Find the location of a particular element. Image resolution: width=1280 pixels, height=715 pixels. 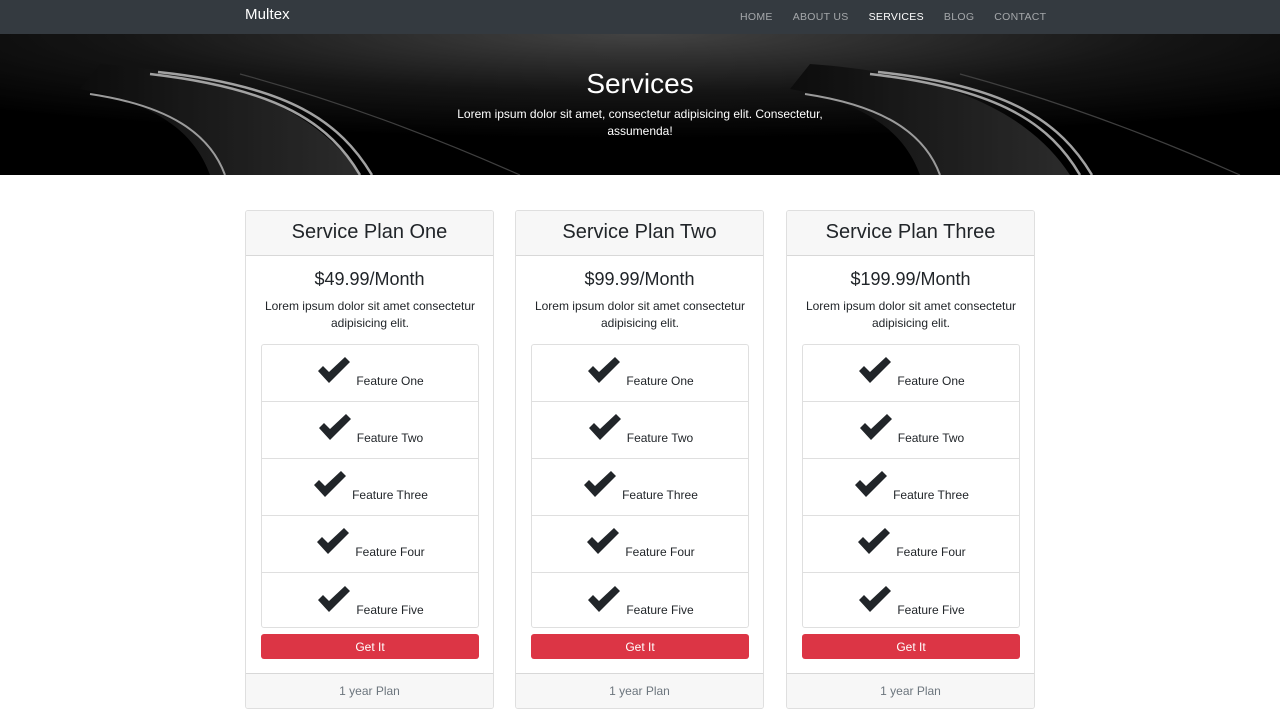

nav-links: HOME ABOUT US SERVICES BLOG CONTACT is located at coordinates (893, 17).